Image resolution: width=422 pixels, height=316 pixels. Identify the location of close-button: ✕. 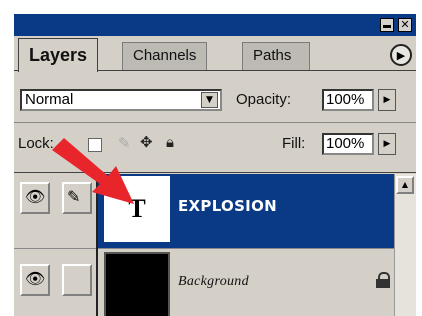
(405, 25).